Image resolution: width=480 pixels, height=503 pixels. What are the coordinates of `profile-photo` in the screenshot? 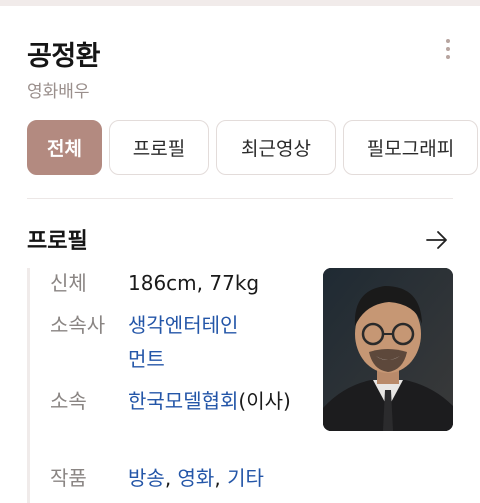 It's located at (388, 349).